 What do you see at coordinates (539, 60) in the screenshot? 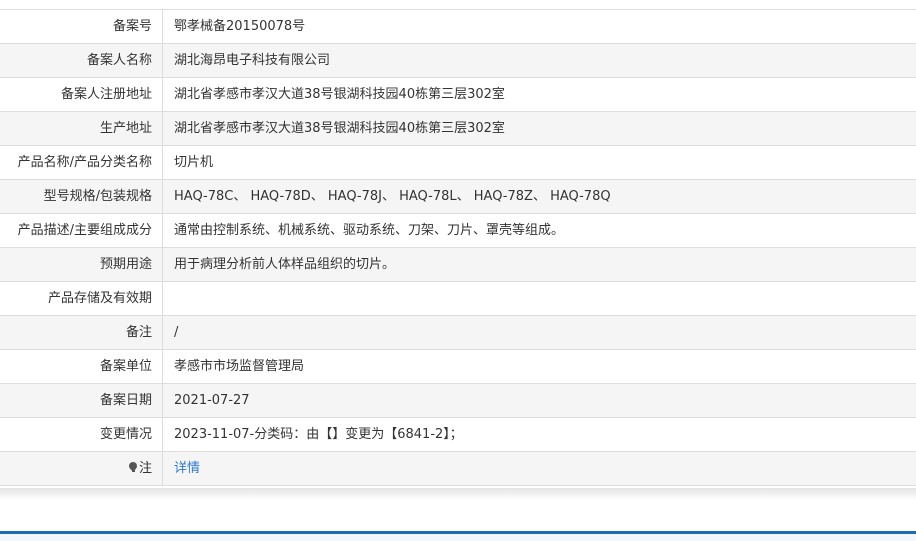
I see `row-value: 湖北海昂电子科技有限公司` at bounding box center [539, 60].